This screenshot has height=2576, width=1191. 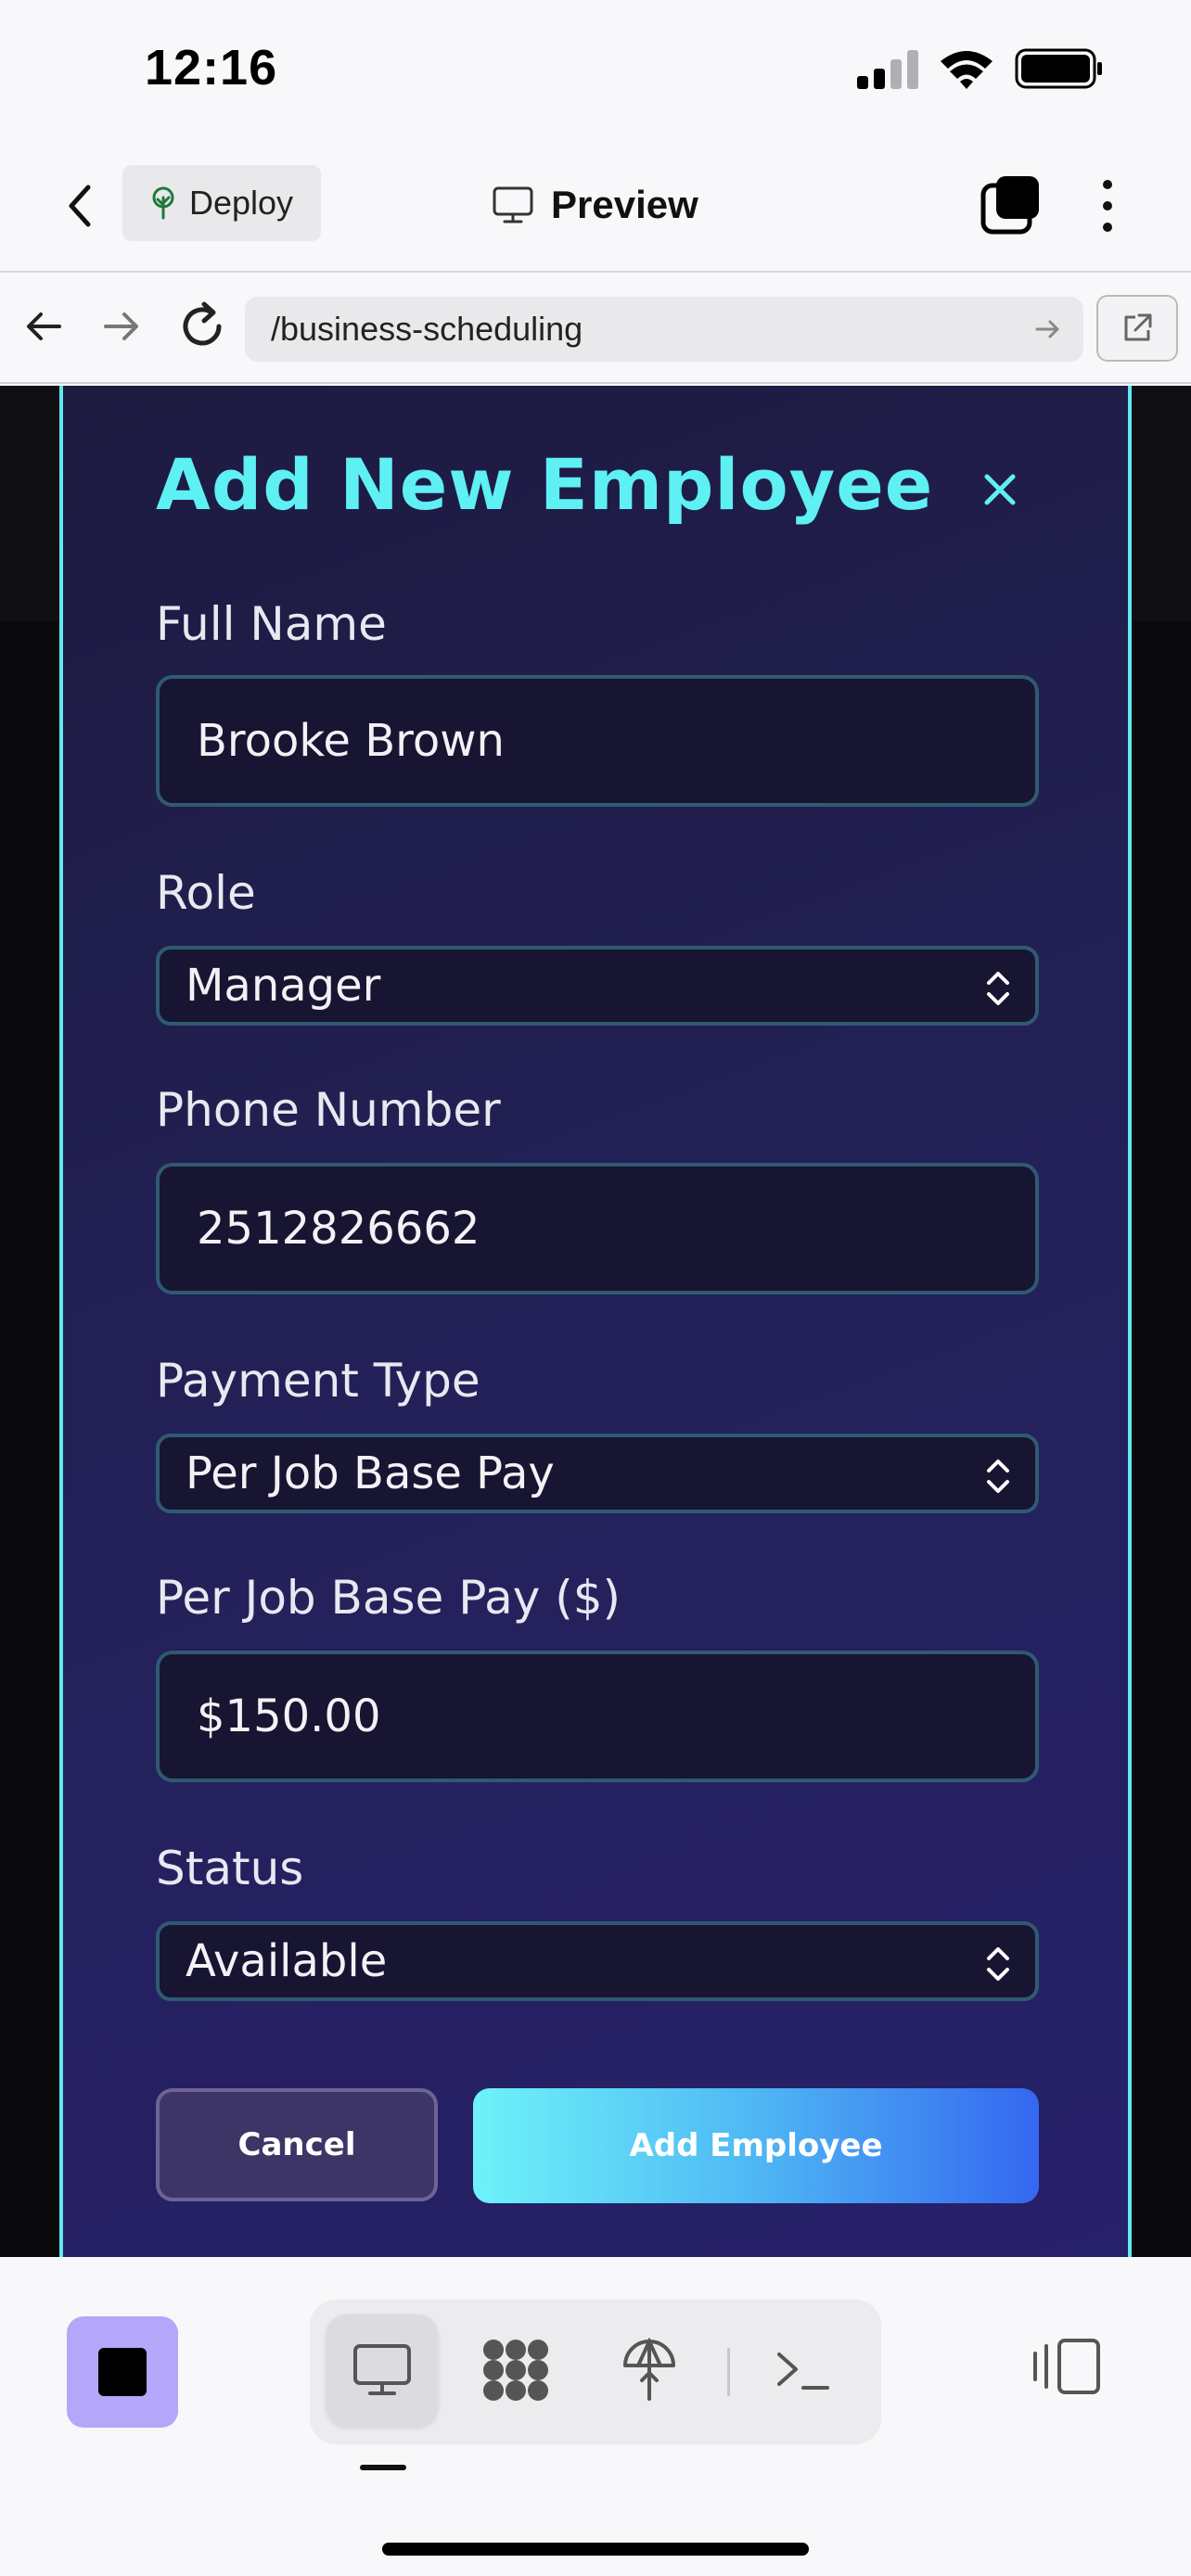 What do you see at coordinates (427, 329) in the screenshot?
I see `url-text: /business-scheduling` at bounding box center [427, 329].